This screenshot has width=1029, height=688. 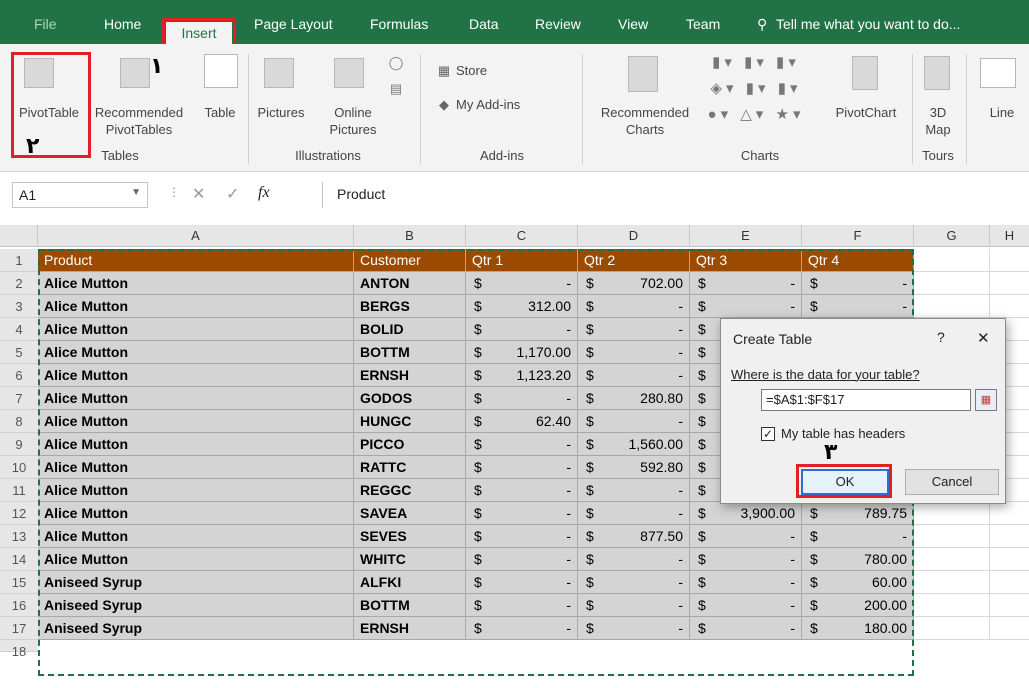 I want to click on range-input: =$A$1:$F$17, so click(x=866, y=400).